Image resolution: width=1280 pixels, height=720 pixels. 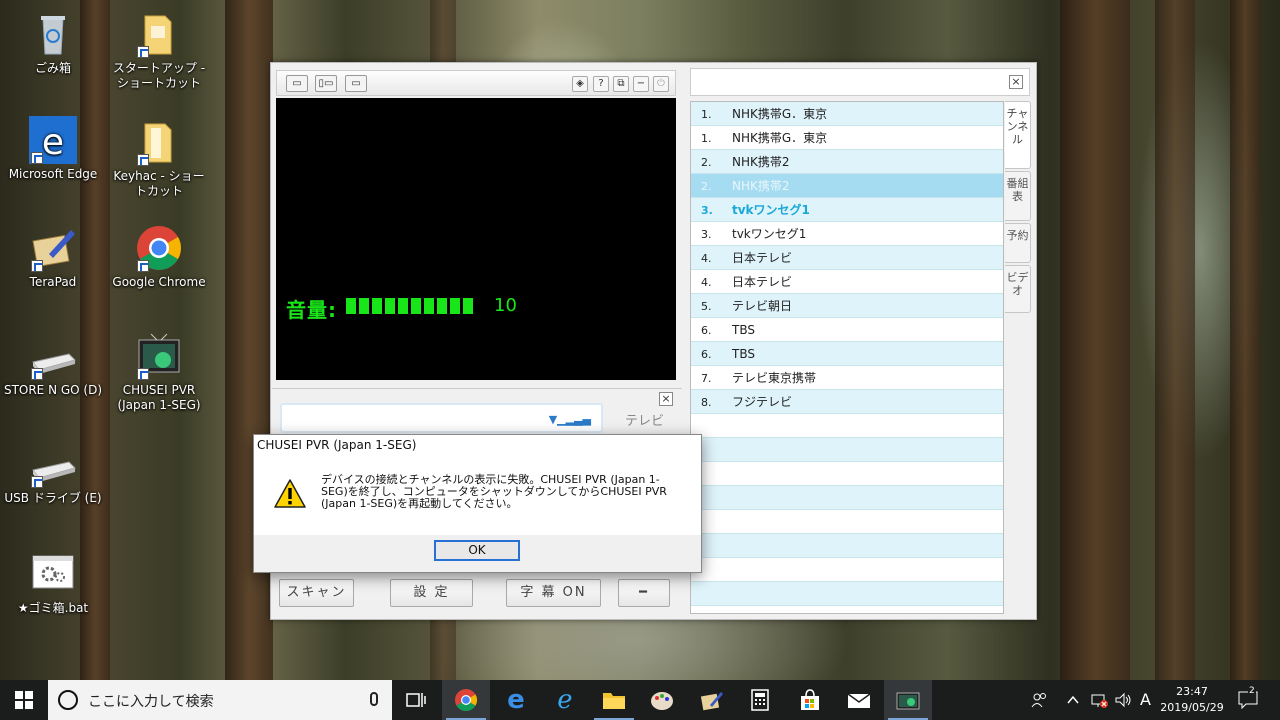 I want to click on taskbar-calculator, so click(x=760, y=700).